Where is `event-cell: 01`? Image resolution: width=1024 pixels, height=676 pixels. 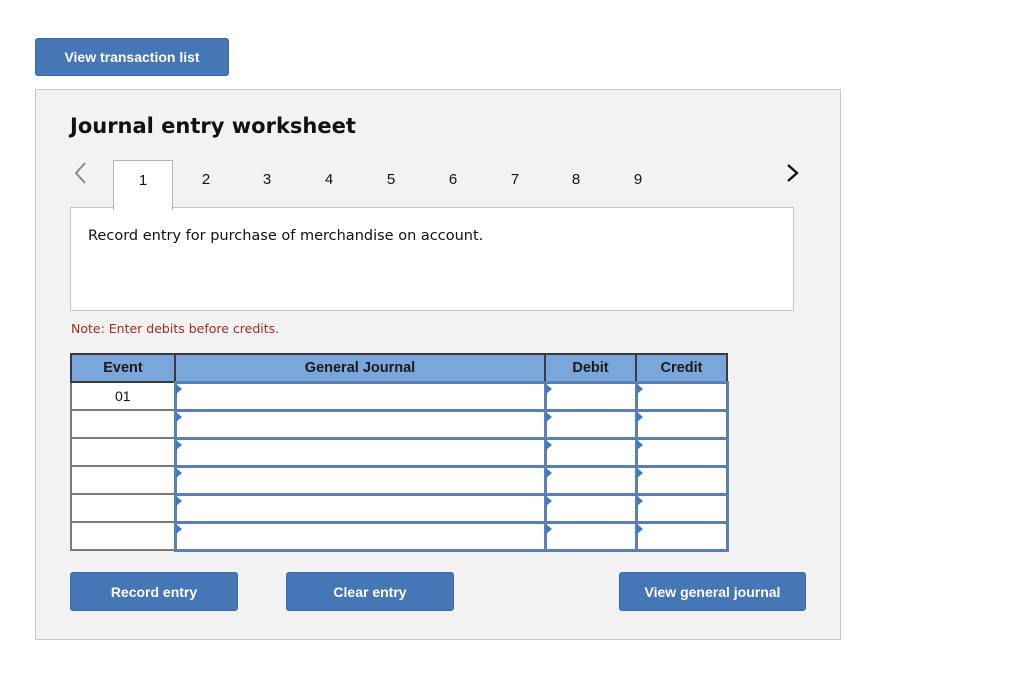 event-cell: 01 is located at coordinates (123, 396).